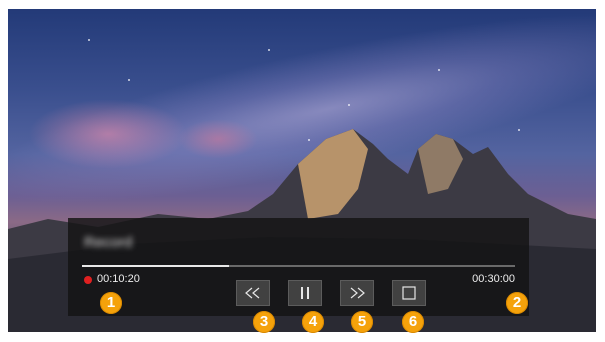  Describe the element at coordinates (108, 242) in the screenshot. I see `recording-title: Record` at that location.